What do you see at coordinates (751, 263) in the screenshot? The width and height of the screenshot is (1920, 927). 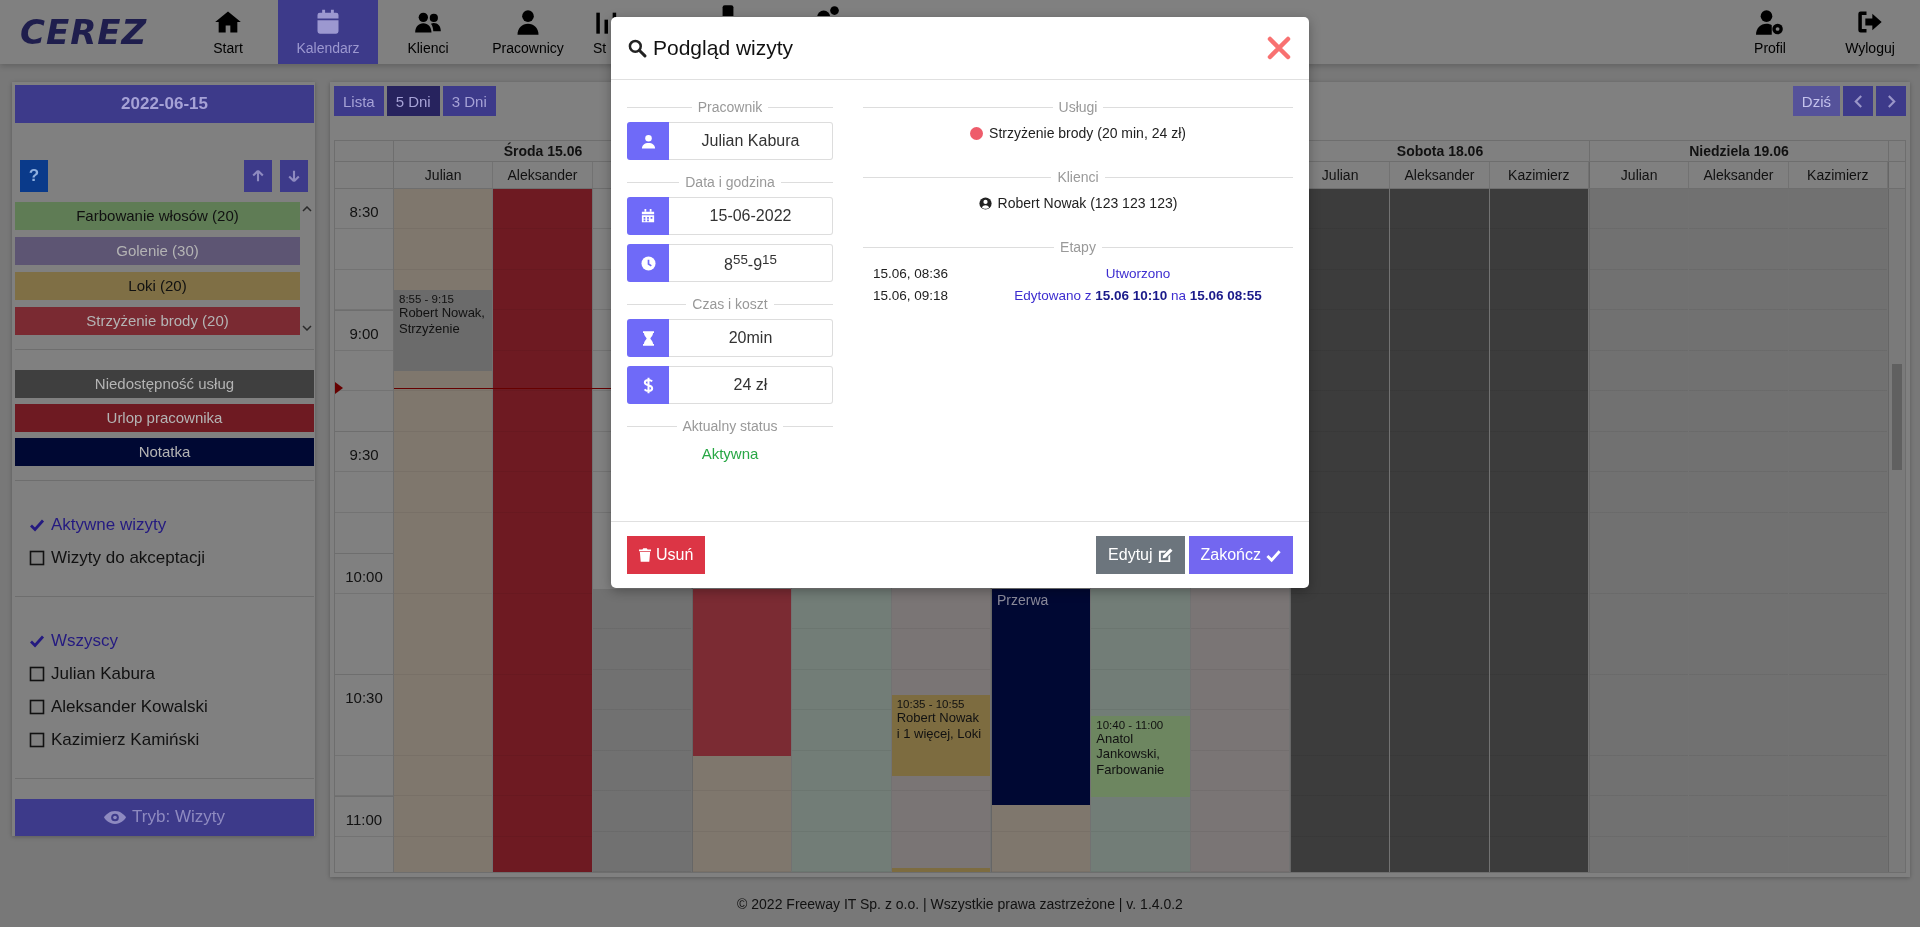 I see `time-field: 8$^{55}$-9$^{15}$` at bounding box center [751, 263].